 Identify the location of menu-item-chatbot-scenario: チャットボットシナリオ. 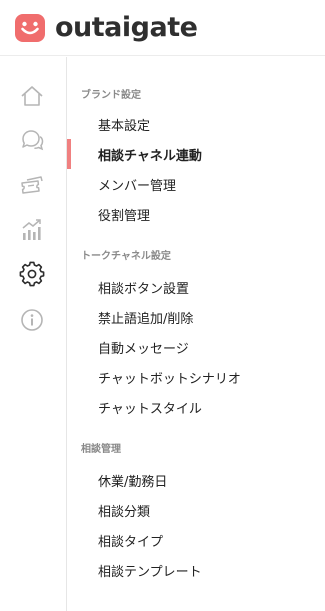
(196, 377).